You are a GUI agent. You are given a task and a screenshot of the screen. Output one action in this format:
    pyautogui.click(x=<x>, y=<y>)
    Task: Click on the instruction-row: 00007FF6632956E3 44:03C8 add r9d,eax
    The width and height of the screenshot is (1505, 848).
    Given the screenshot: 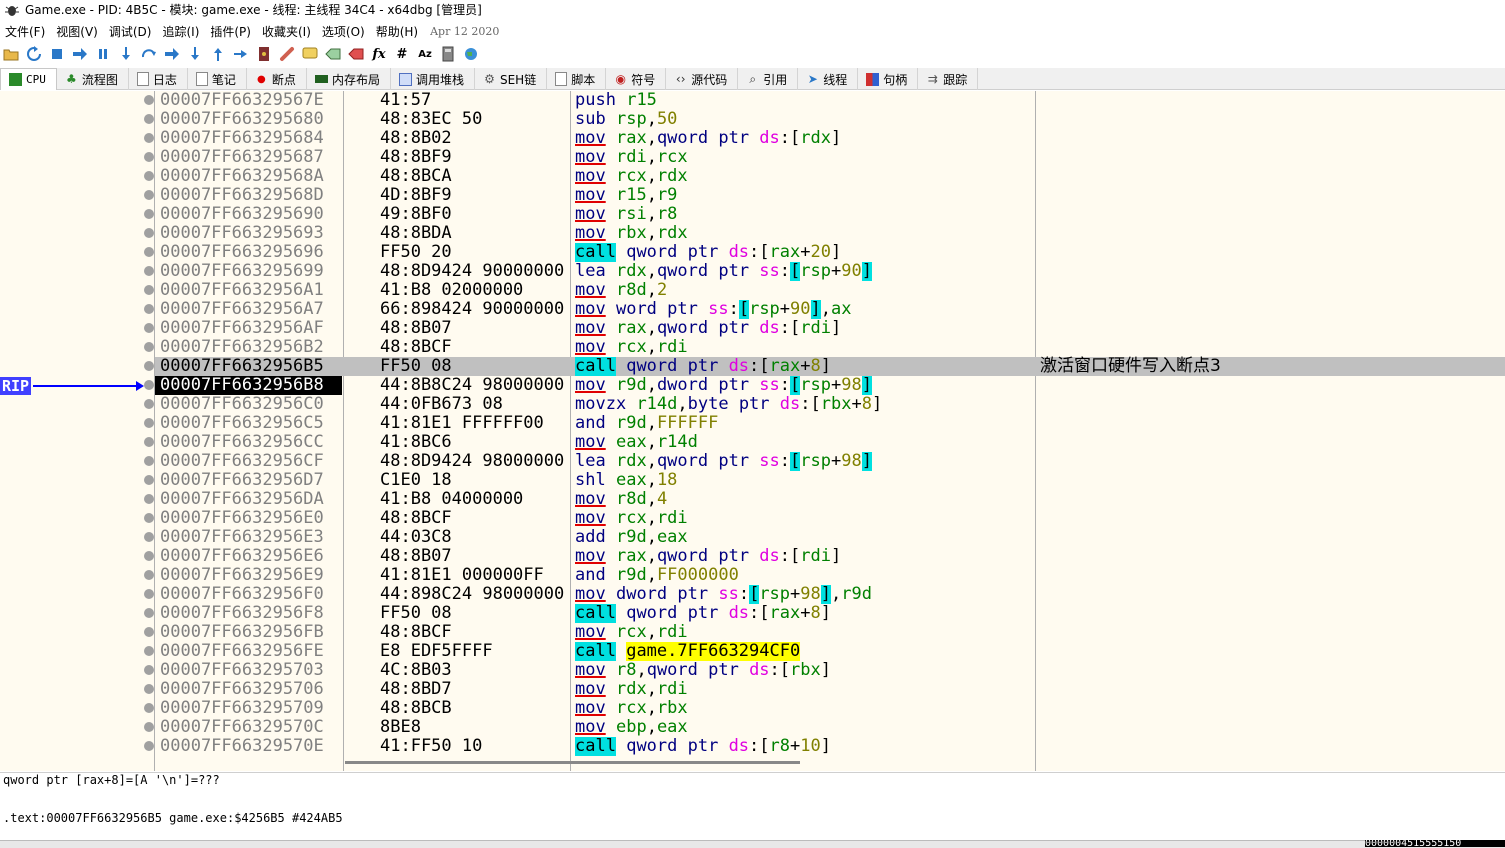 What is the action you would take?
    pyautogui.click(x=830, y=537)
    